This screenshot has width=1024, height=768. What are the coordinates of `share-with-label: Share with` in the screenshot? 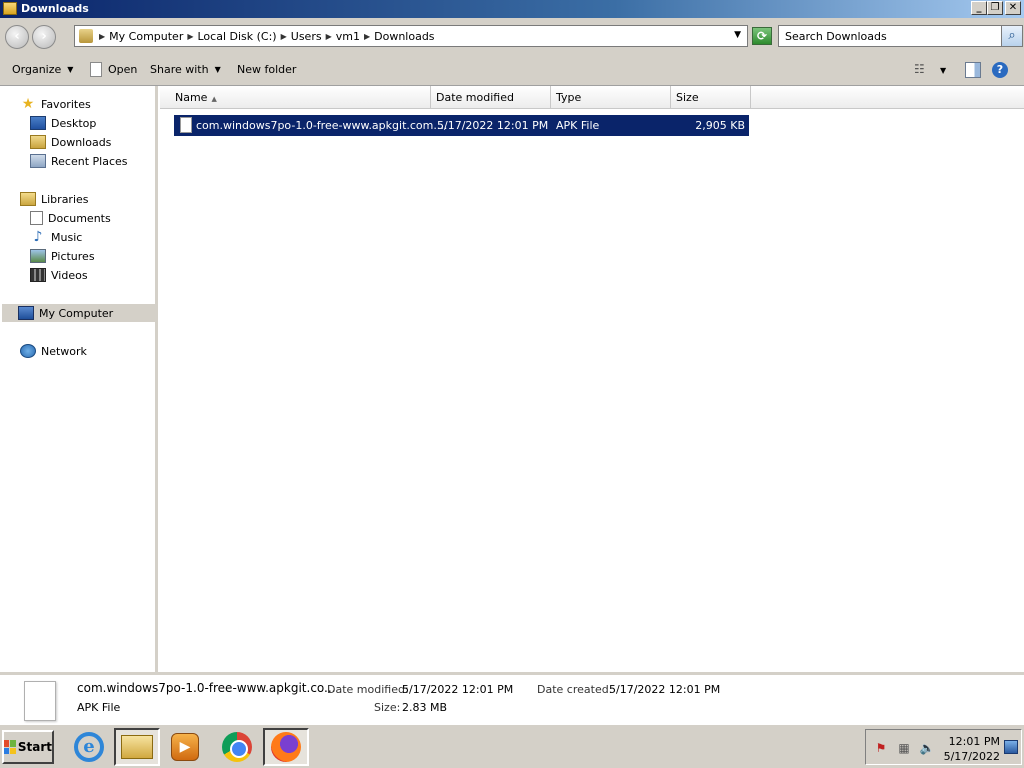 It's located at (179, 69).